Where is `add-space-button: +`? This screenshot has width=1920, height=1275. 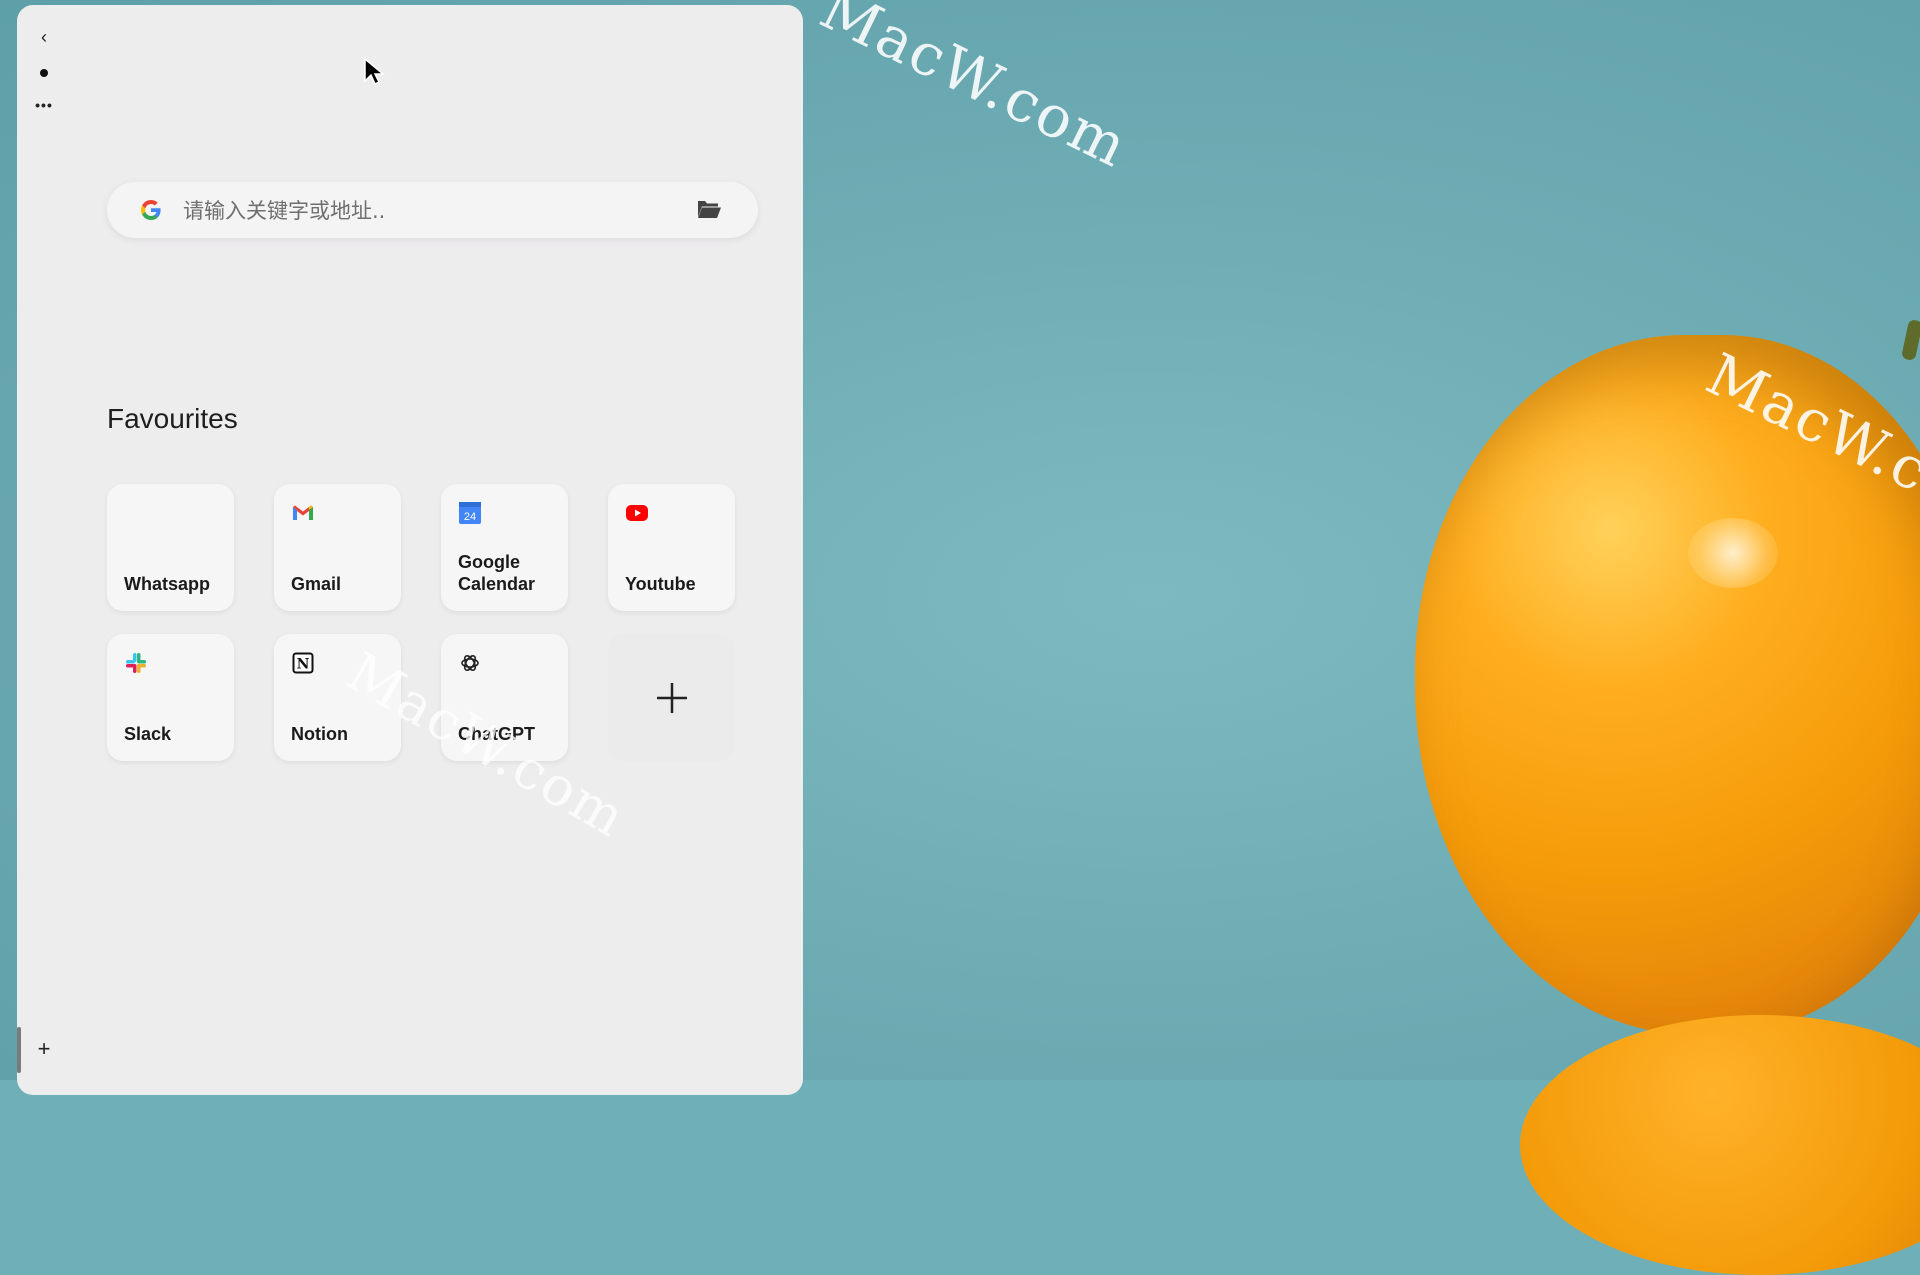 add-space-button: + is located at coordinates (44, 1048).